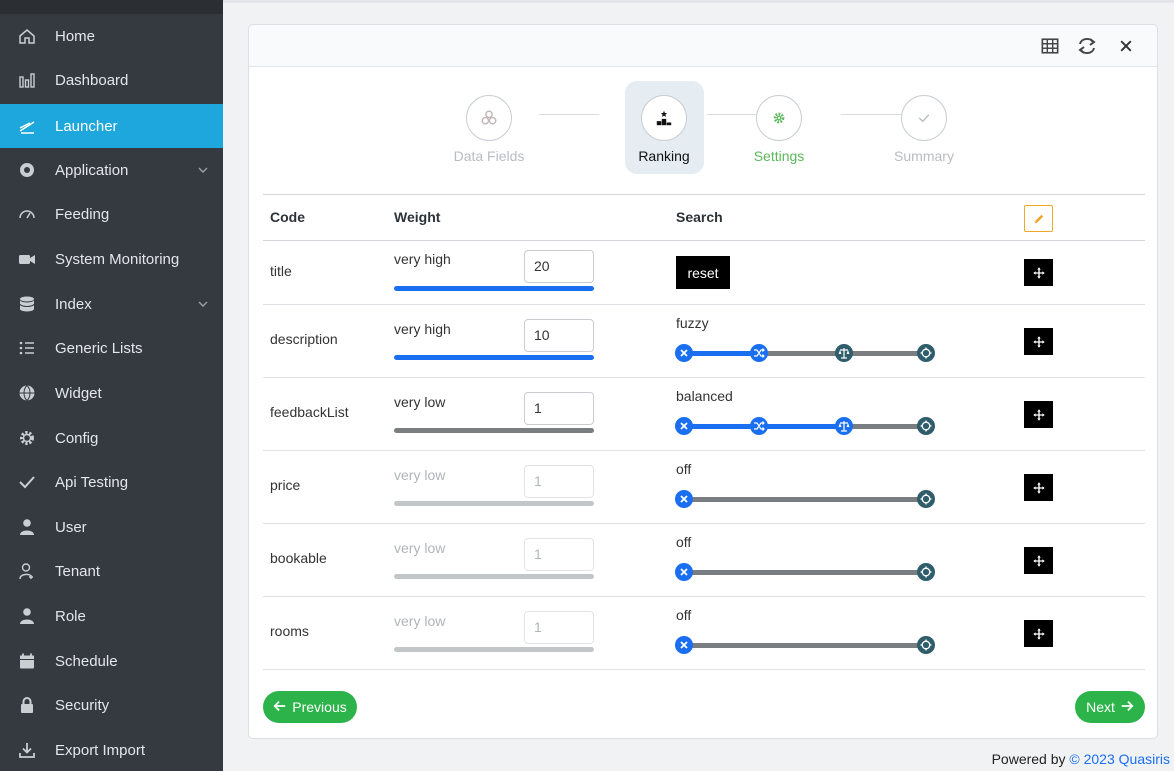 The height and width of the screenshot is (771, 1174). I want to click on step-label: Summary, so click(924, 156).